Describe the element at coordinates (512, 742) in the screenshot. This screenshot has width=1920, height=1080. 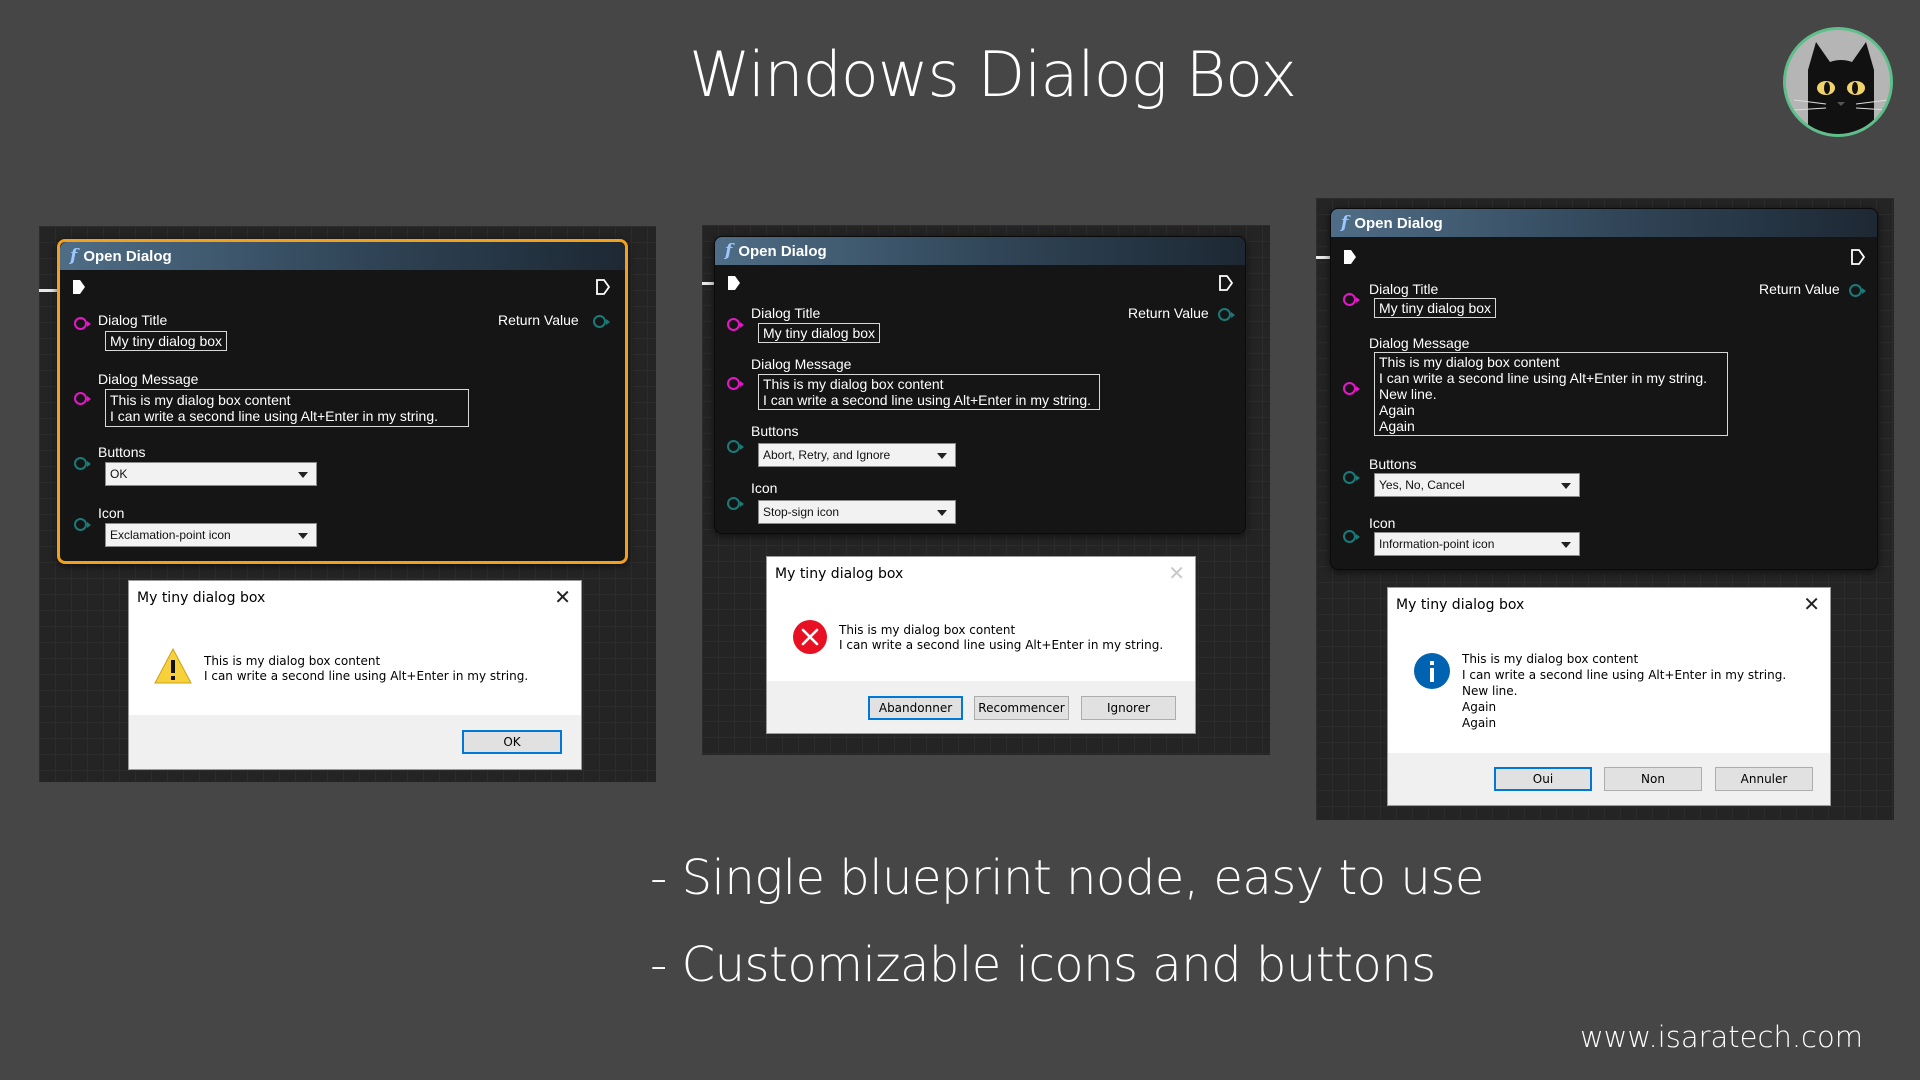
I see `ok-button: OK` at that location.